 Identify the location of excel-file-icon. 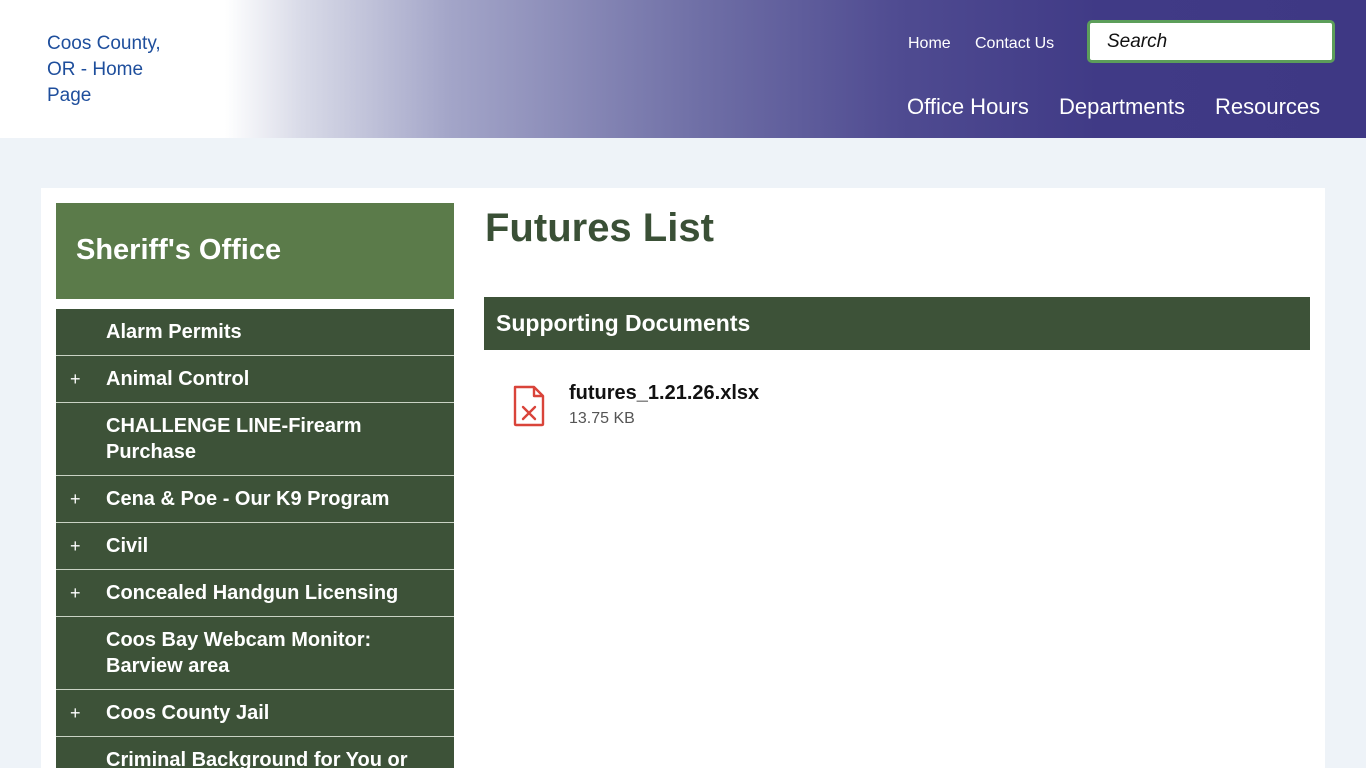
(529, 406).